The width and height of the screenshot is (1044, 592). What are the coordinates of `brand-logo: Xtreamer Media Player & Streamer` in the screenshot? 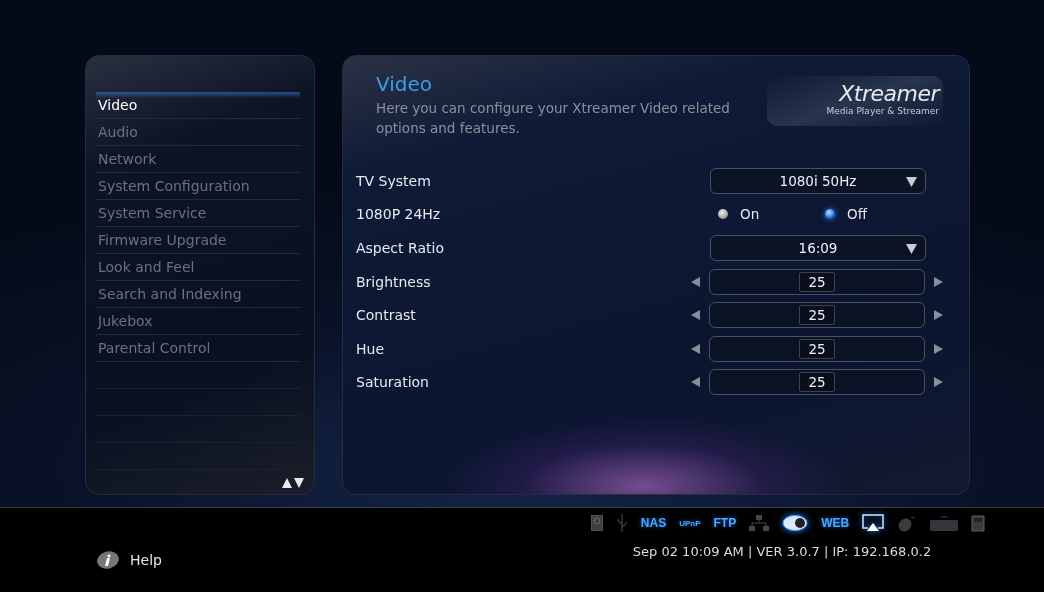 It's located at (854, 101).